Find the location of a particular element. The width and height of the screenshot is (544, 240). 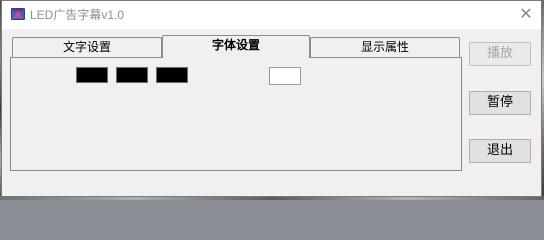

tab-label: 显示属性 is located at coordinates (384, 47).